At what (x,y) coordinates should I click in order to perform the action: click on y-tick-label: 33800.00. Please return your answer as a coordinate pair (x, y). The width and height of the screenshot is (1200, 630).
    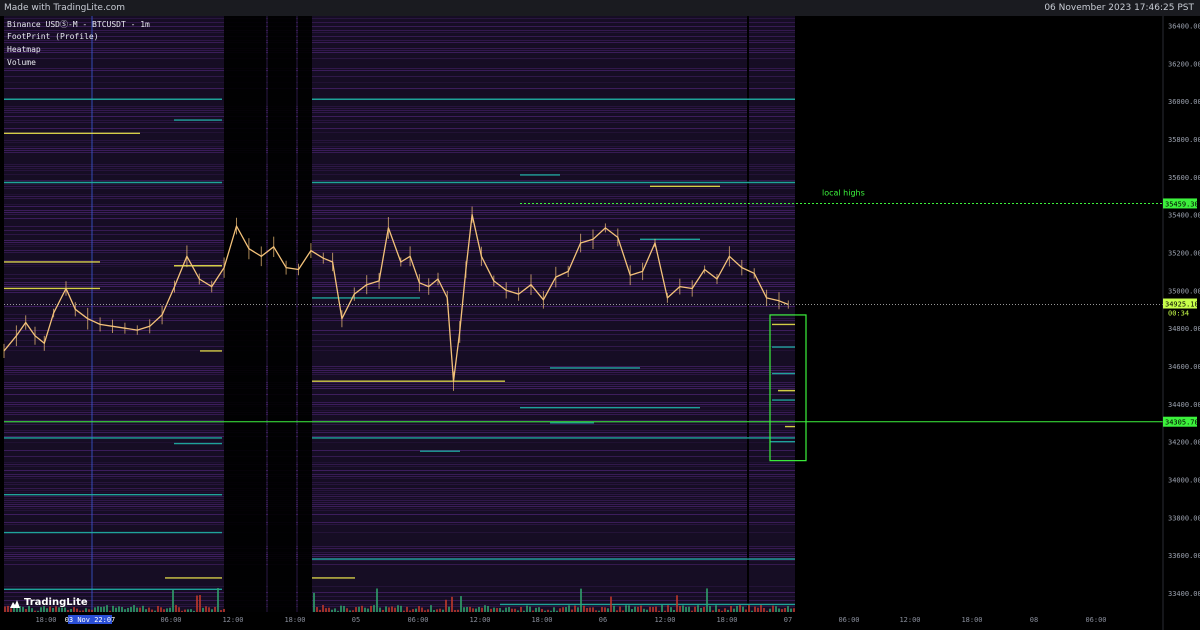
    Looking at the image, I should click on (1184, 518).